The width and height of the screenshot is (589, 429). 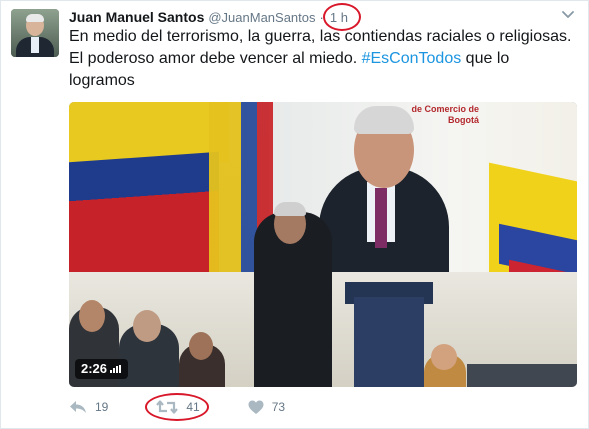 What do you see at coordinates (177, 407) in the screenshot?
I see `retweet-highlight-circle` at bounding box center [177, 407].